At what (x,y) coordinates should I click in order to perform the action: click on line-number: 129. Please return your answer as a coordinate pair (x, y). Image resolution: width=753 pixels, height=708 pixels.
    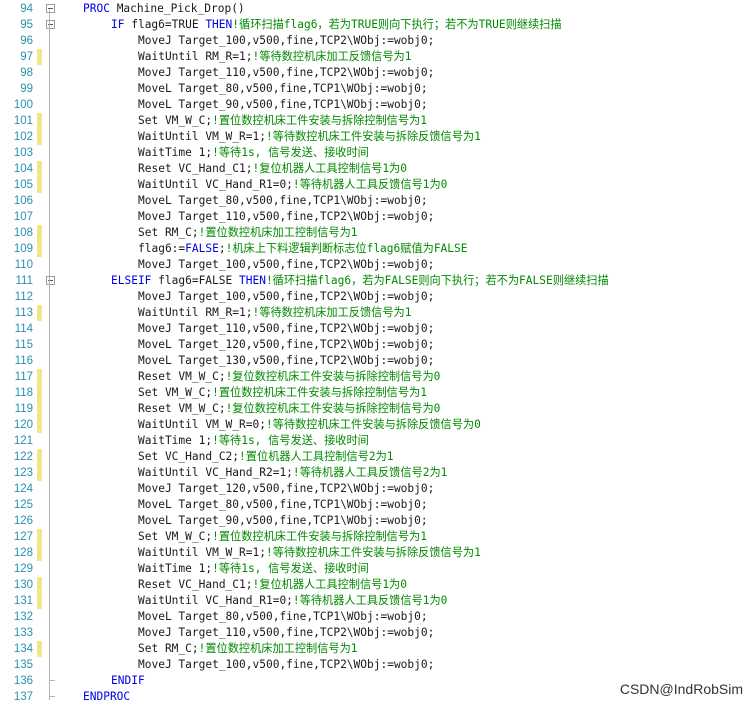
    Looking at the image, I should click on (23, 569).